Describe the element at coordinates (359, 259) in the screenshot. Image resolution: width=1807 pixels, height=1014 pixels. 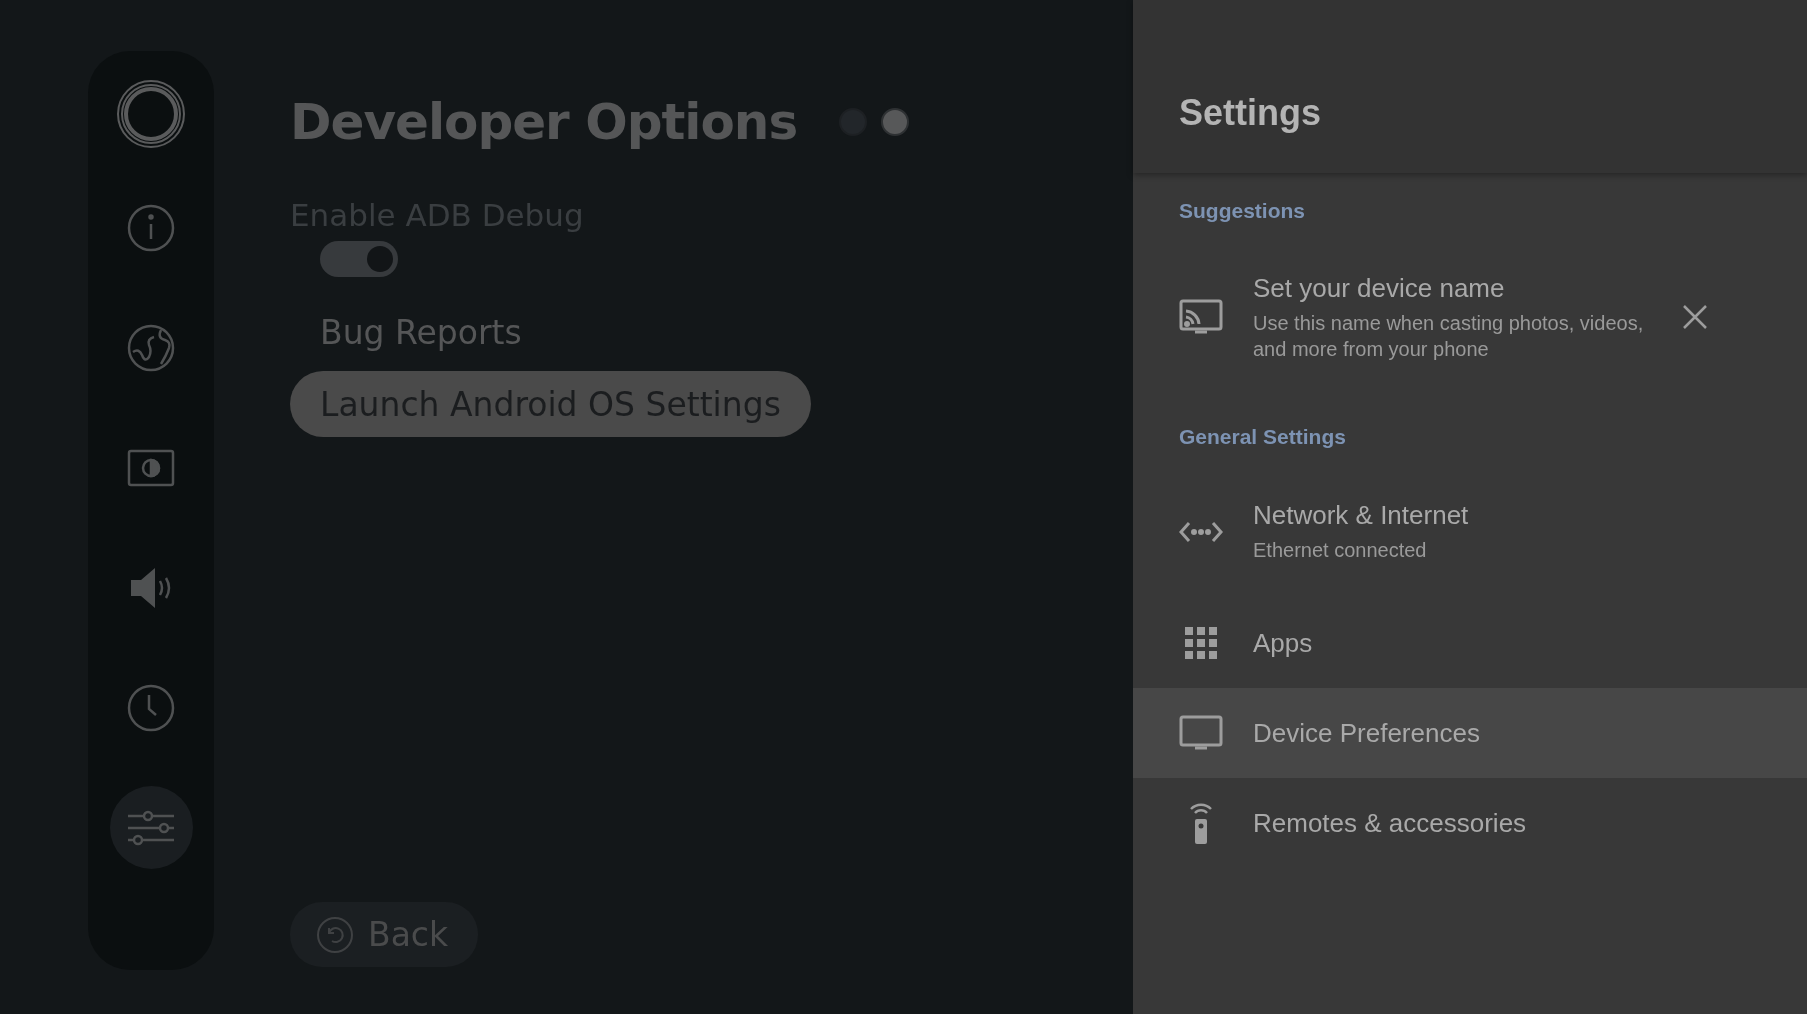
I see `toggle-switch` at that location.